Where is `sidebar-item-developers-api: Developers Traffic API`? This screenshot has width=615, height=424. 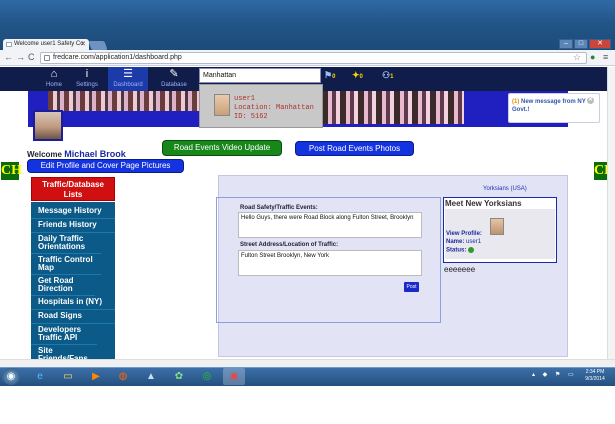
sidebar-item-developers-api: Developers Traffic API is located at coordinates (64, 334).